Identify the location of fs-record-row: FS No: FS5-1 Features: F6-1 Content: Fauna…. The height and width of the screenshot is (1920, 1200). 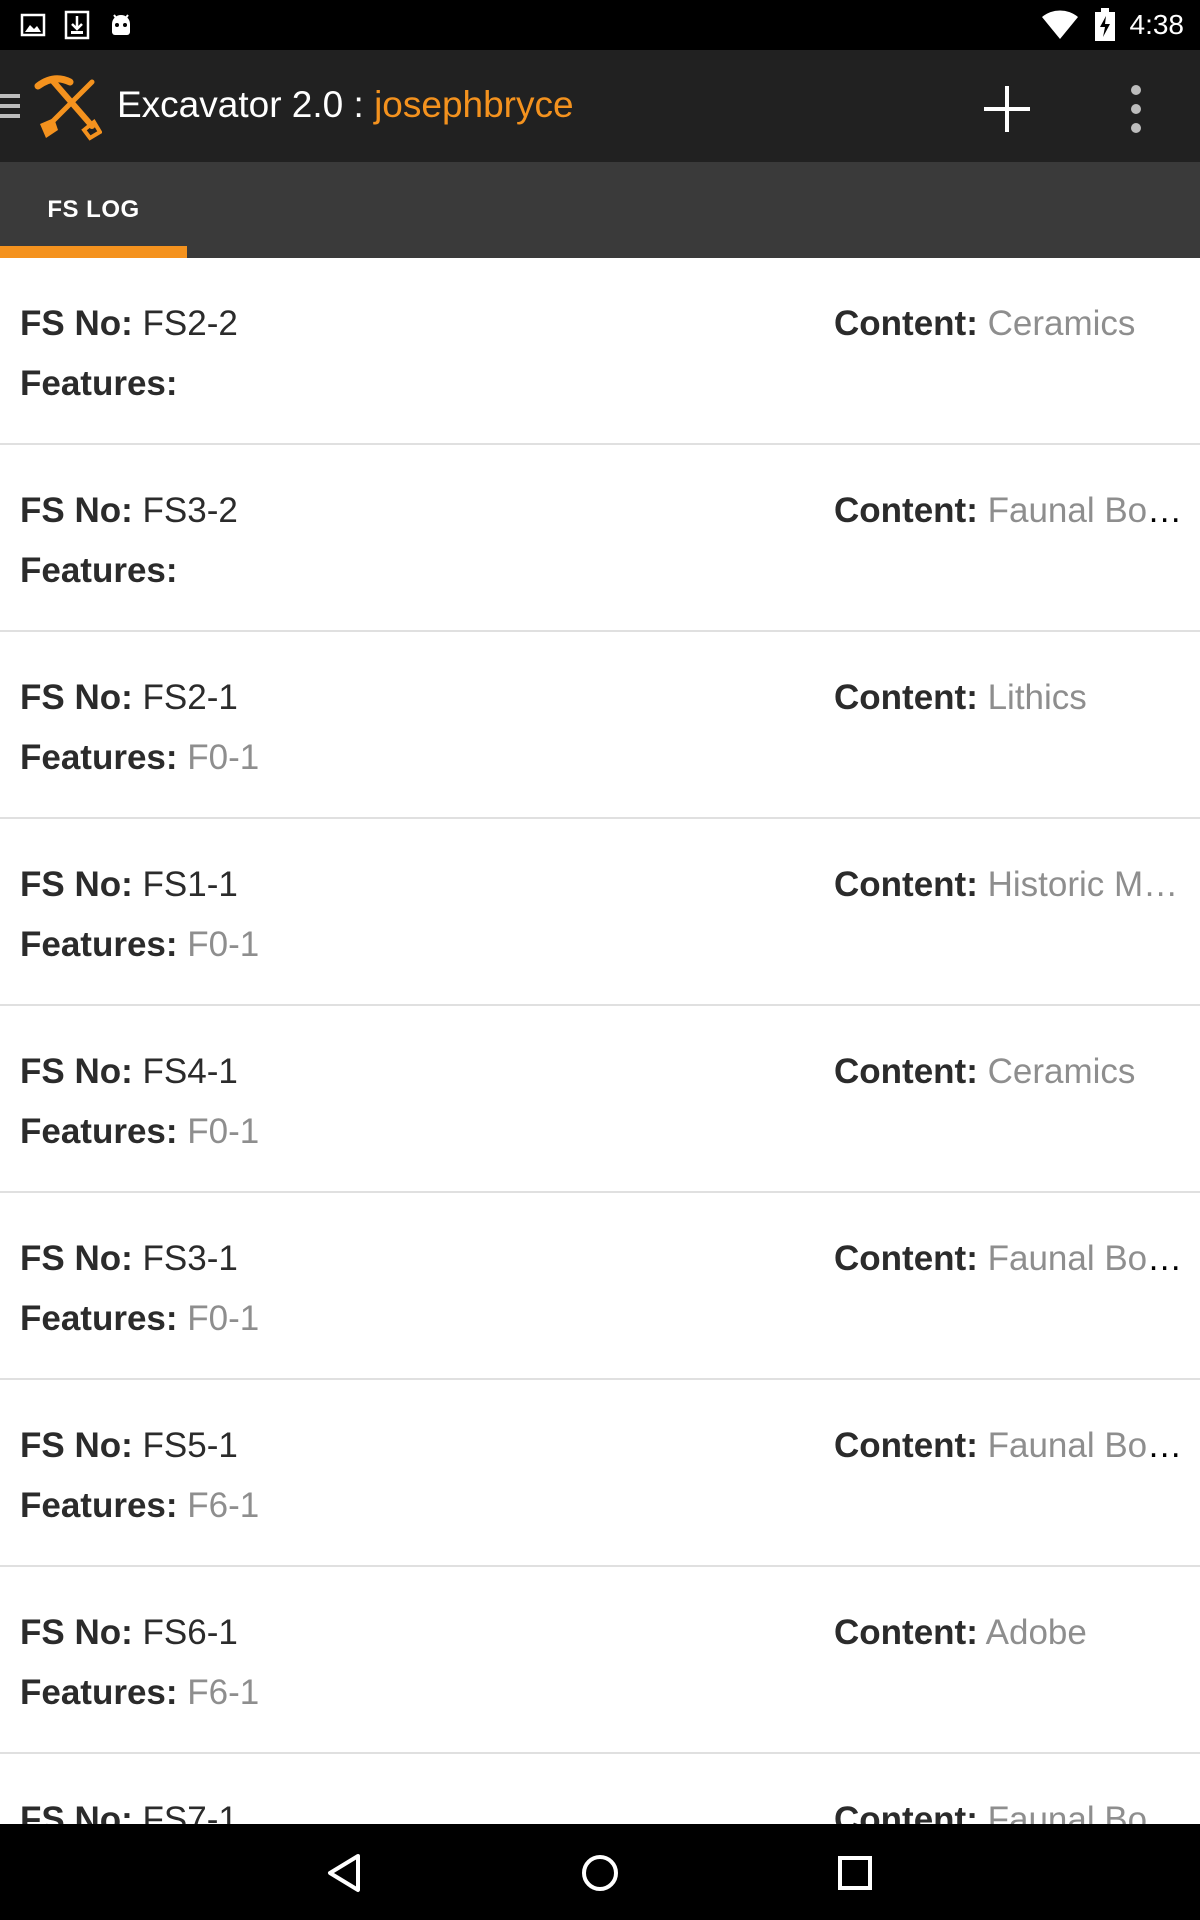
(600, 1473).